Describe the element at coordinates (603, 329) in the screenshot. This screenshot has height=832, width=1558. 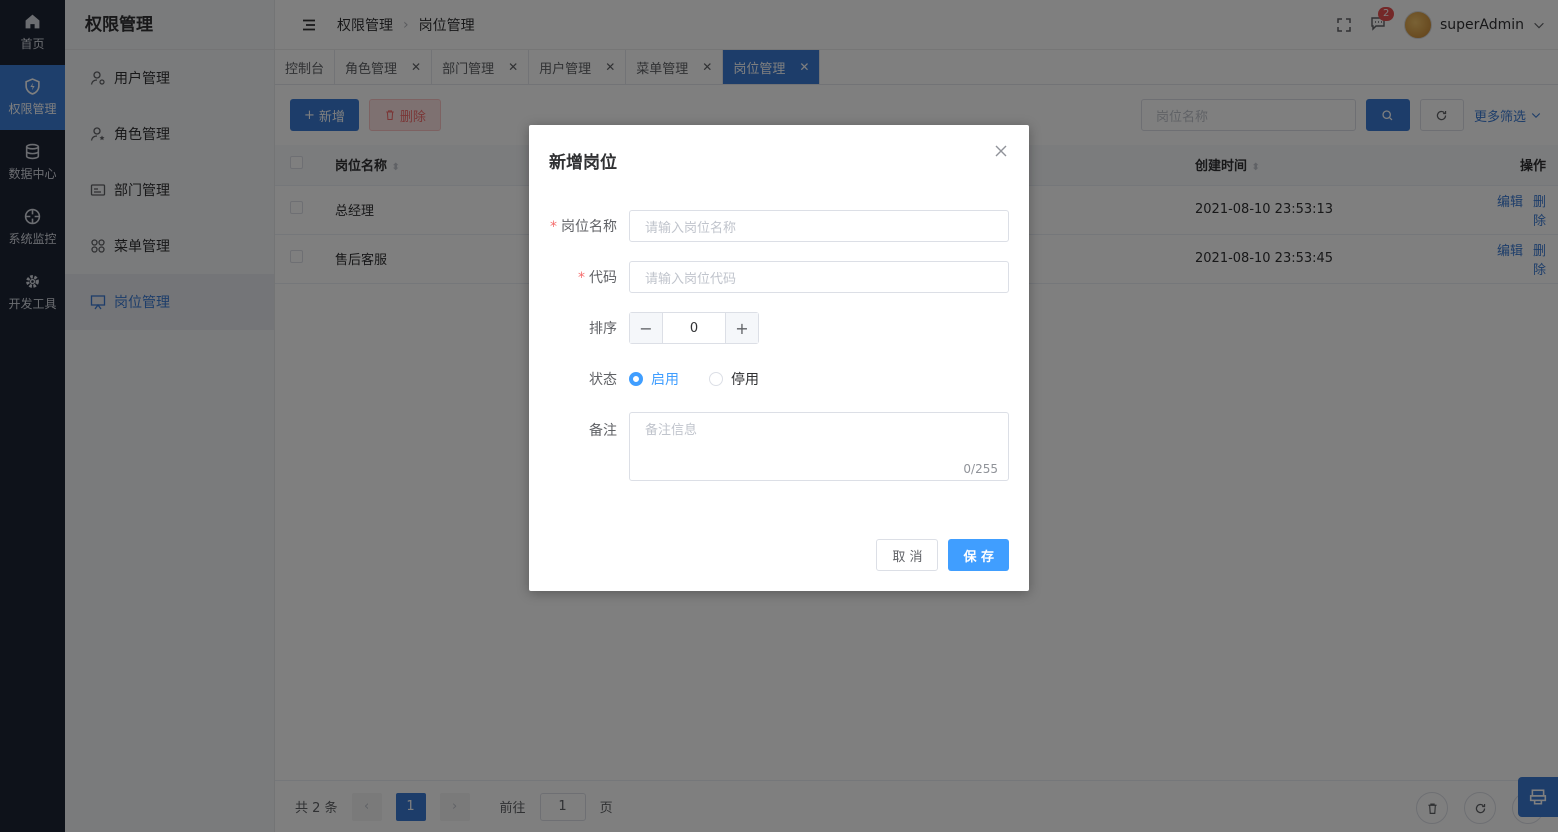
I see `sort-label: 排序` at that location.